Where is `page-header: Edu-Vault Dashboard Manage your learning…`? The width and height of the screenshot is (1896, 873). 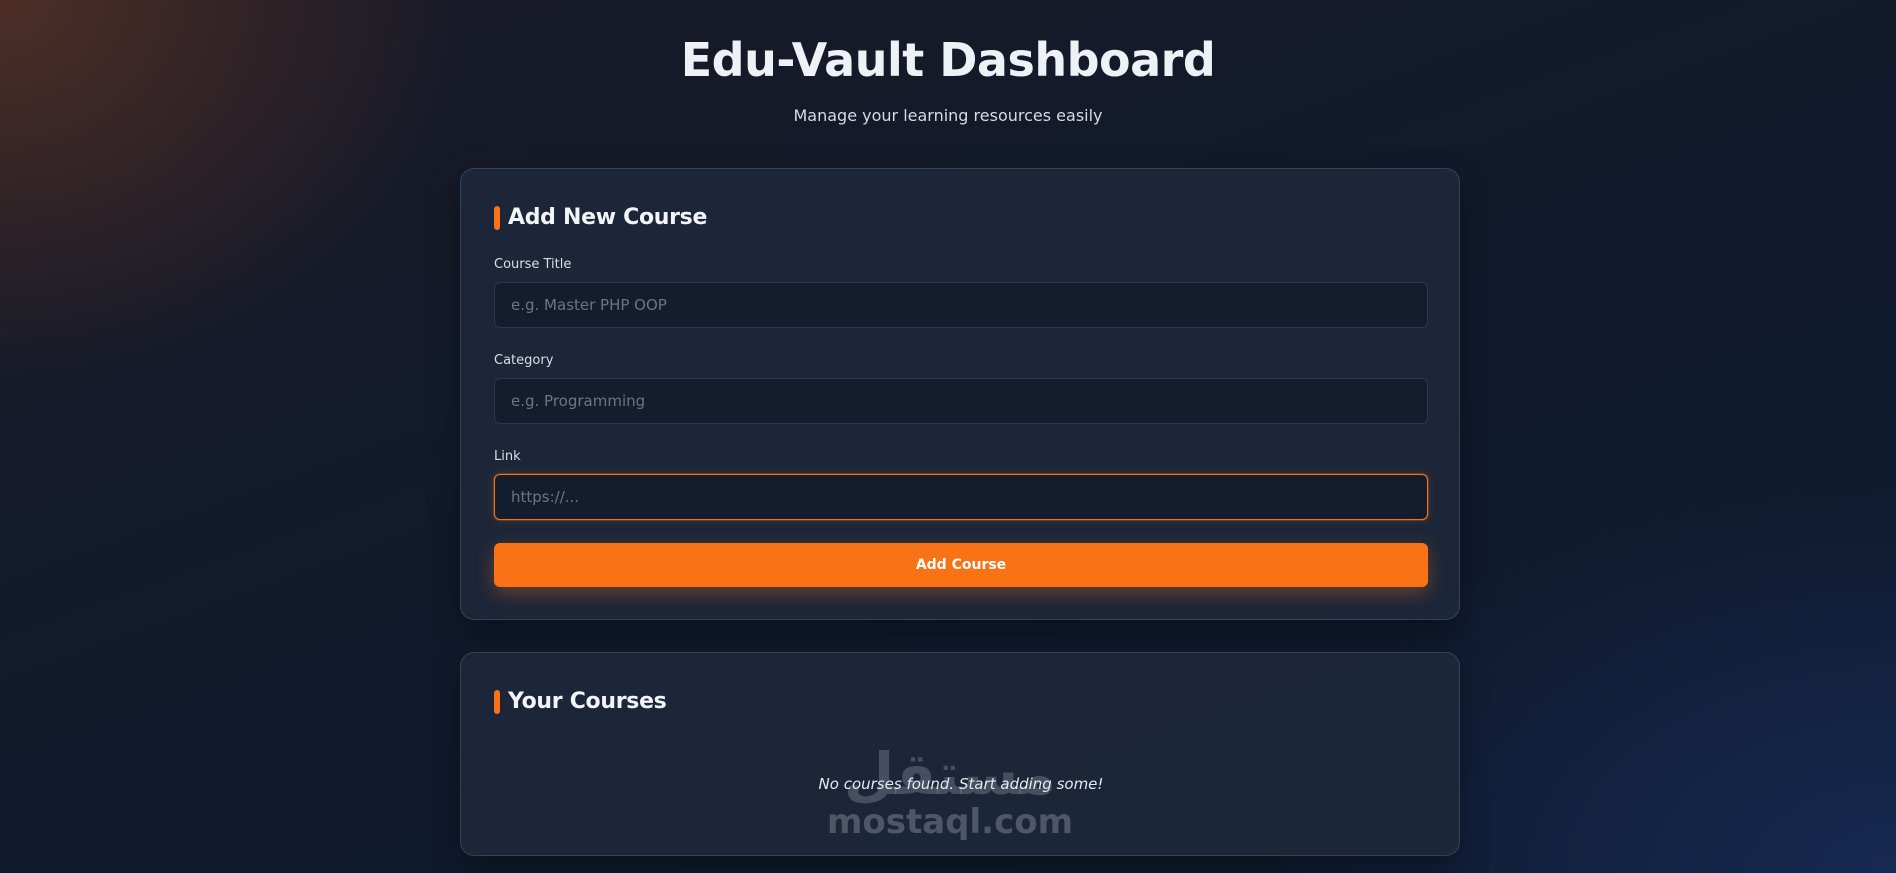 page-header: Edu-Vault Dashboard Manage your learning… is located at coordinates (948, 79).